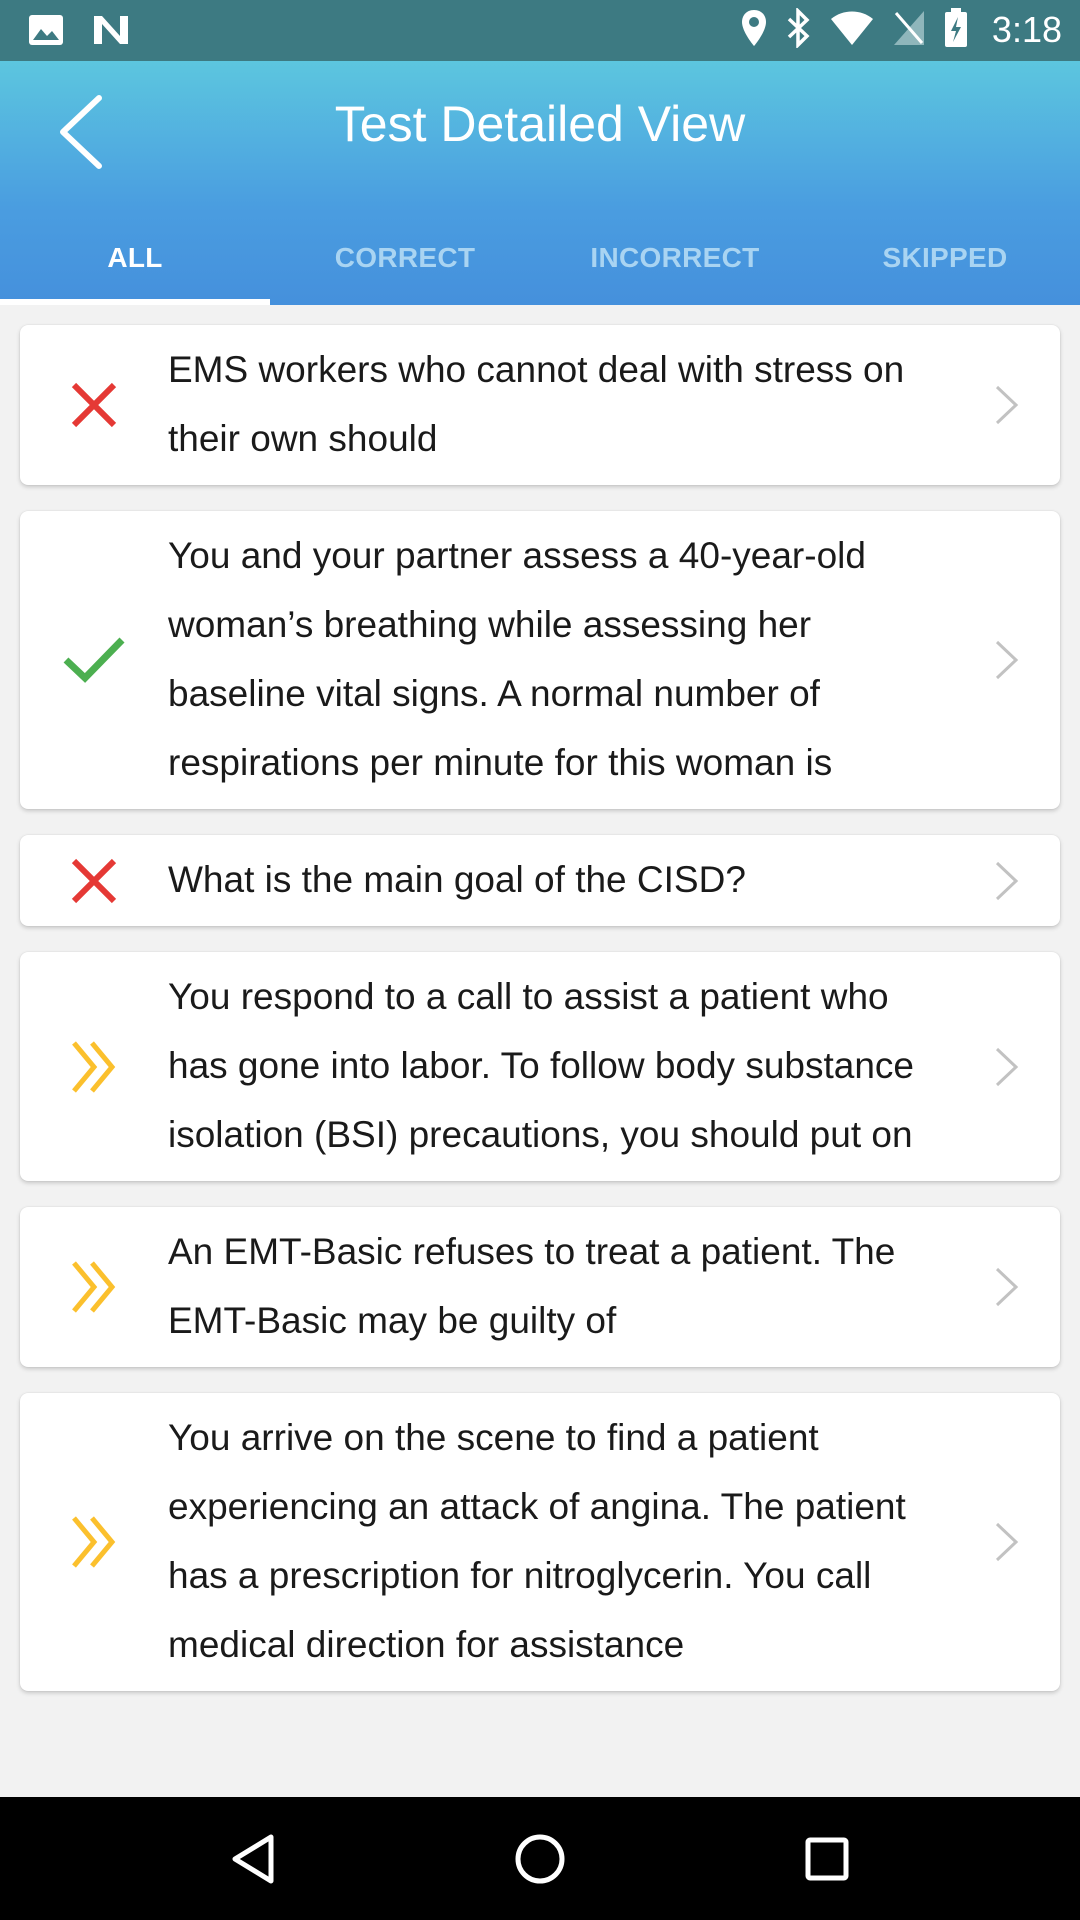 Image resolution: width=1080 pixels, height=1920 pixels. I want to click on n-notification-icon, so click(111, 32).